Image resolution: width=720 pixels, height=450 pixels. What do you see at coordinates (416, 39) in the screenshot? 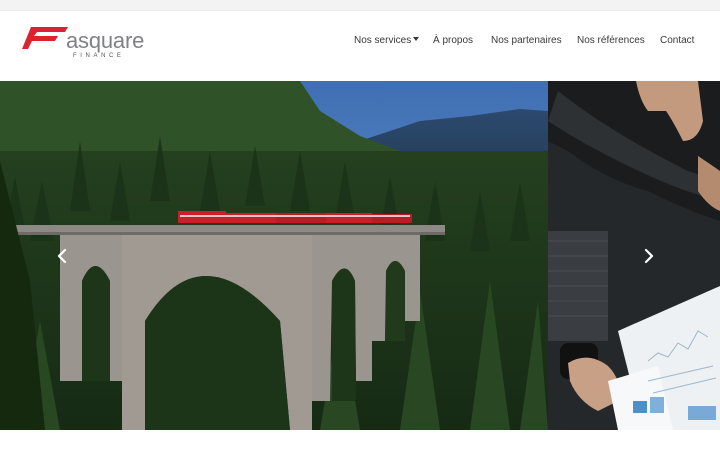
I see `caret-down-icon` at bounding box center [416, 39].